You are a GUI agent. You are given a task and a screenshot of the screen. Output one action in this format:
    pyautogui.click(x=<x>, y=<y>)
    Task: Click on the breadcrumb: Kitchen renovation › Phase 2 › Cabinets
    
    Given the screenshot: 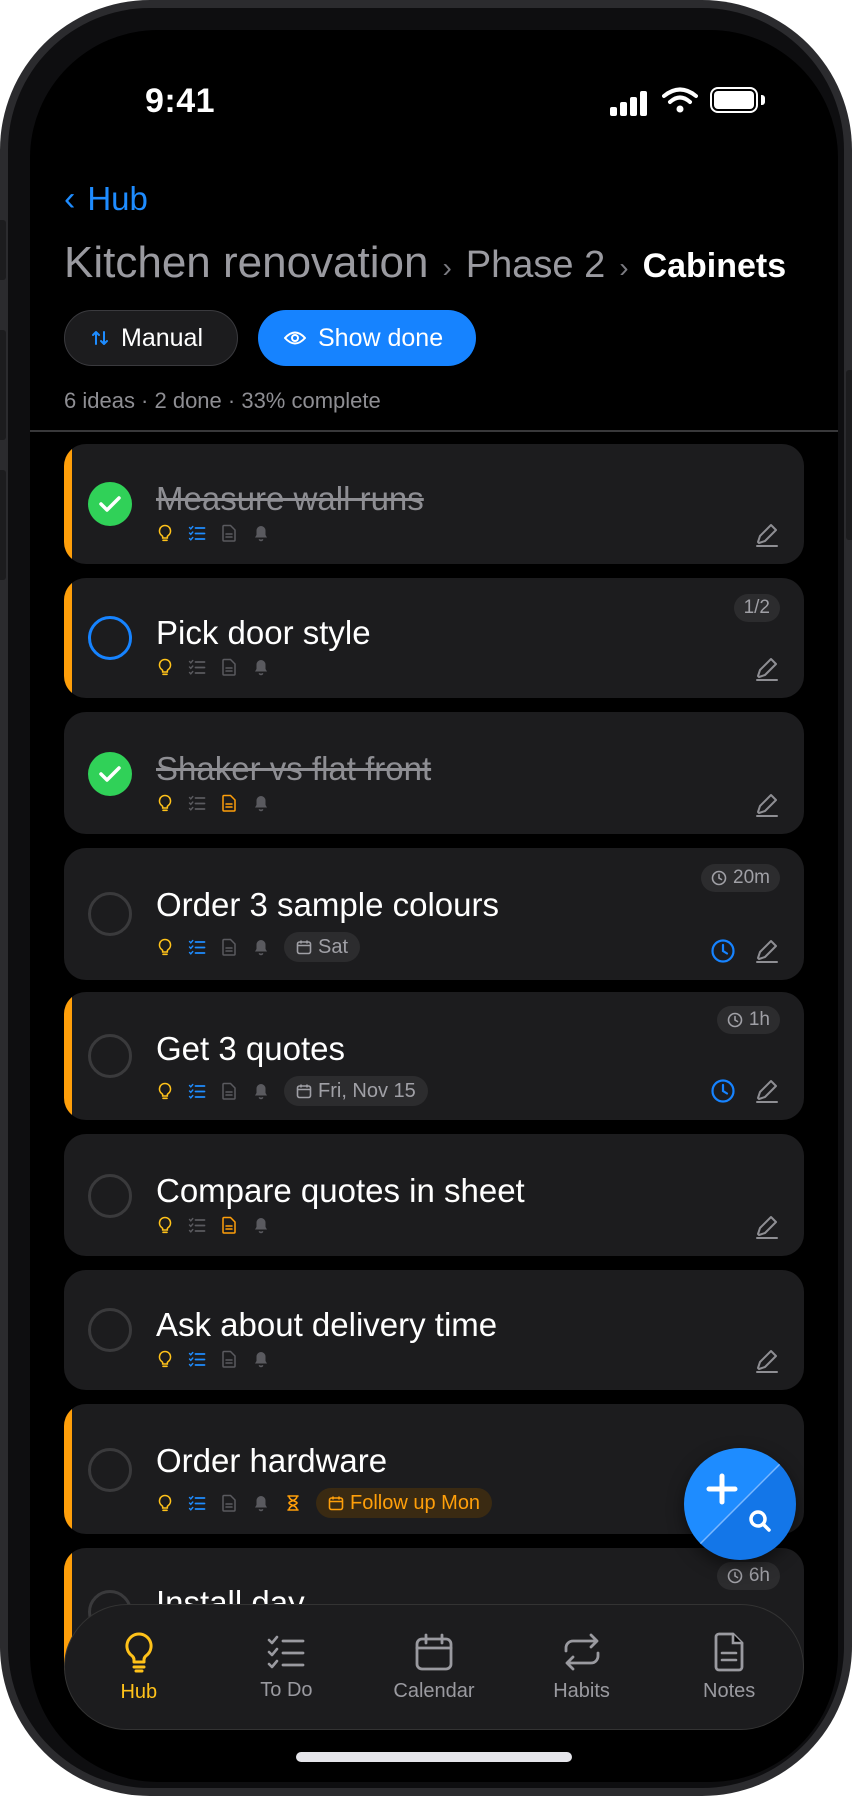 What is the action you would take?
    pyautogui.click(x=444, y=263)
    